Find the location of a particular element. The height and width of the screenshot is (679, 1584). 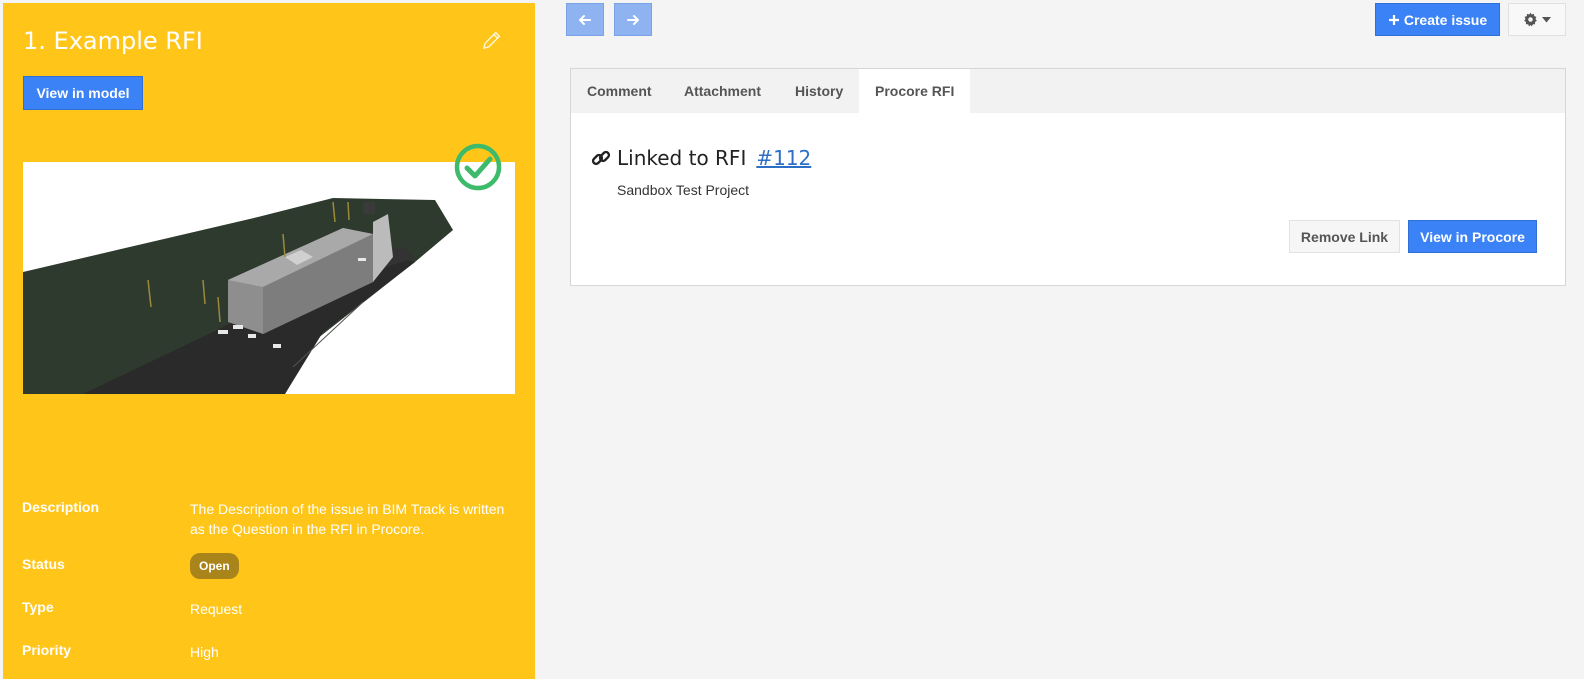

priority-label: Priority is located at coordinates (47, 650).